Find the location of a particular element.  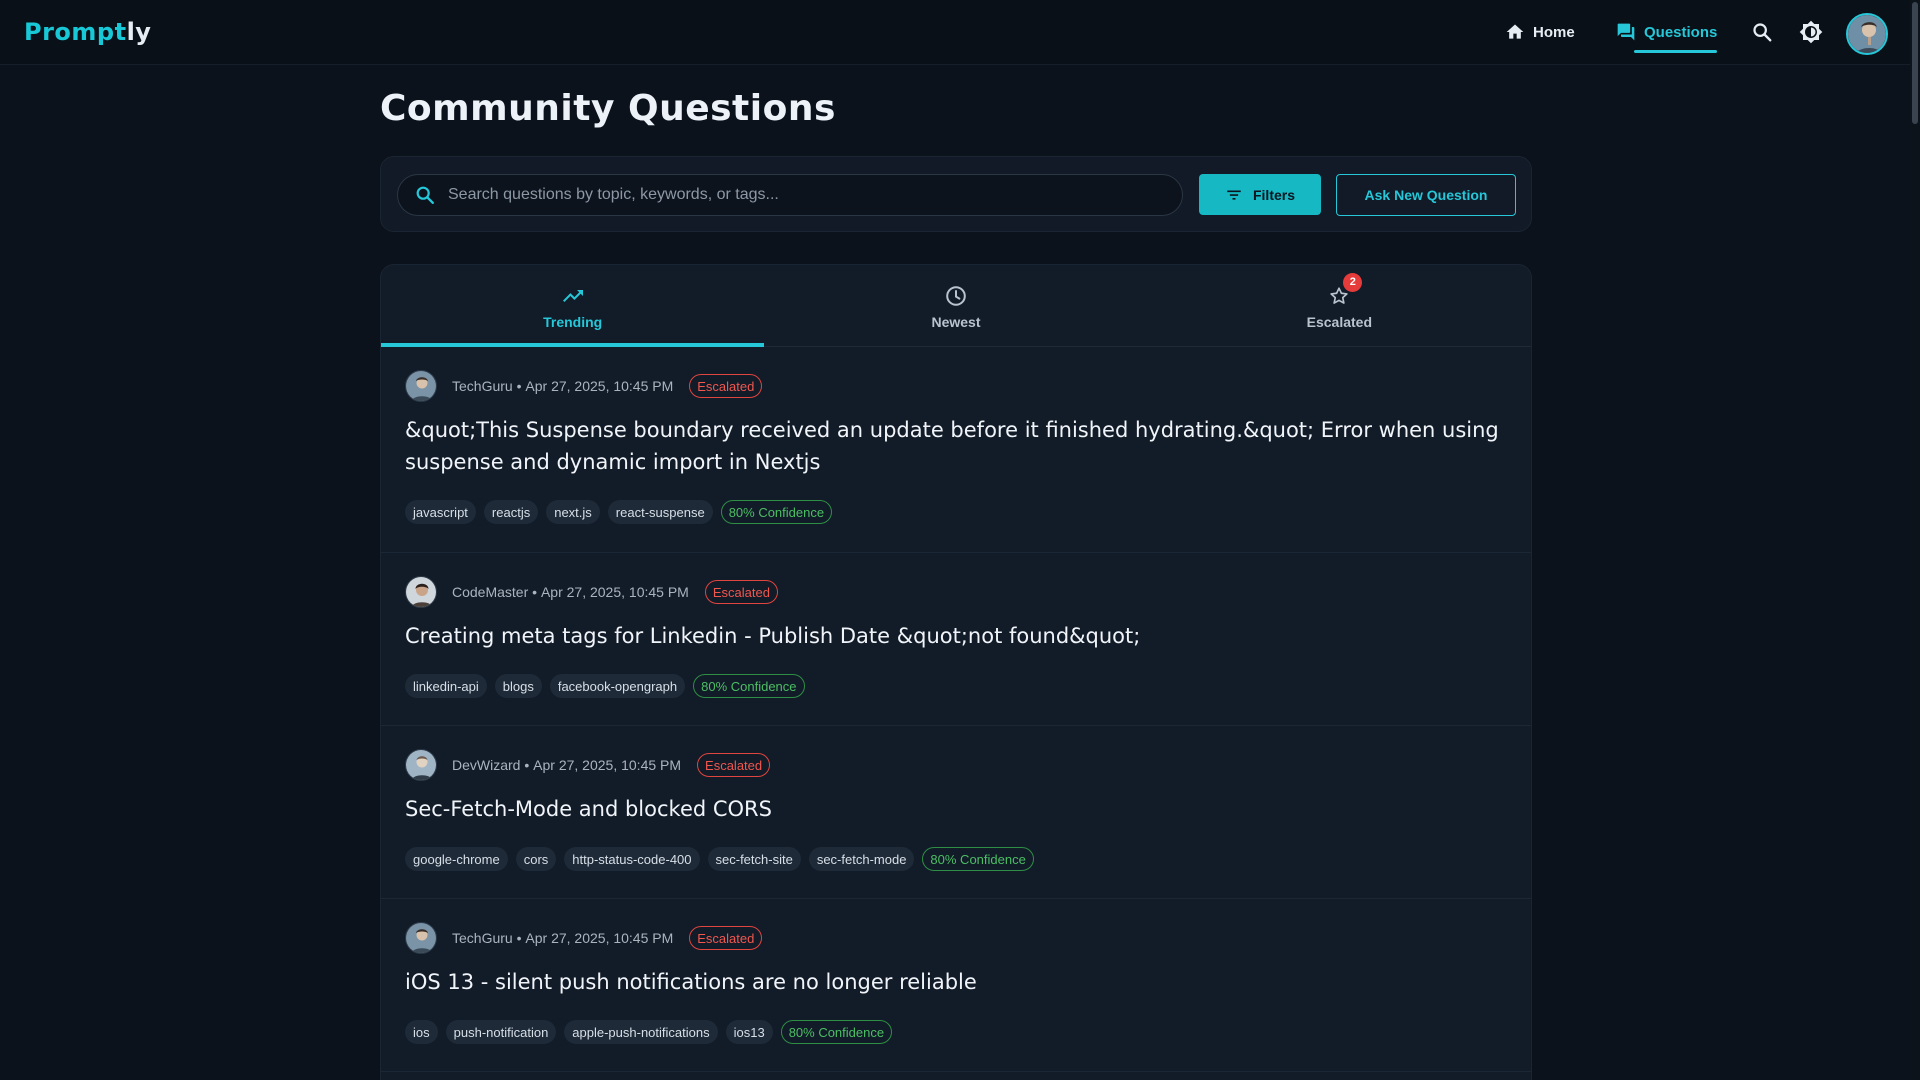

tag: next.js is located at coordinates (573, 512).